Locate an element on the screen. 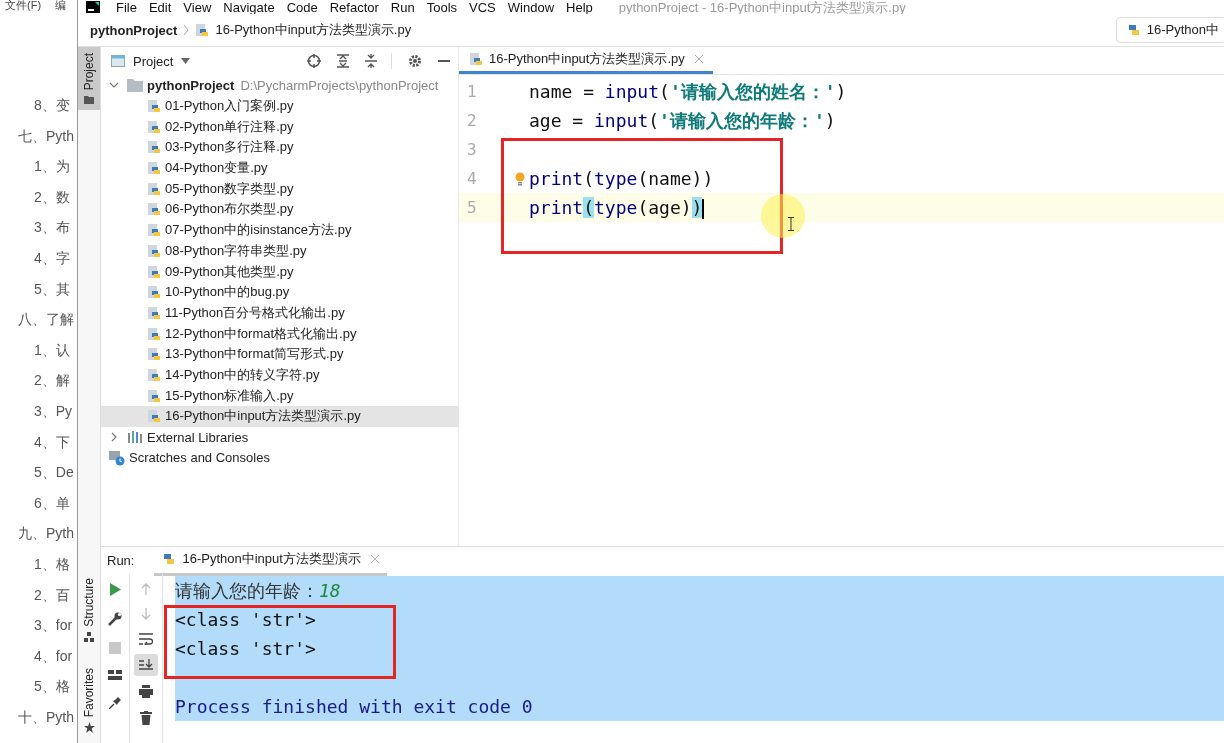 The image size is (1224, 743). window-title: pythonProject - 16-Python中input方法类型演示.py is located at coordinates (762, 7).